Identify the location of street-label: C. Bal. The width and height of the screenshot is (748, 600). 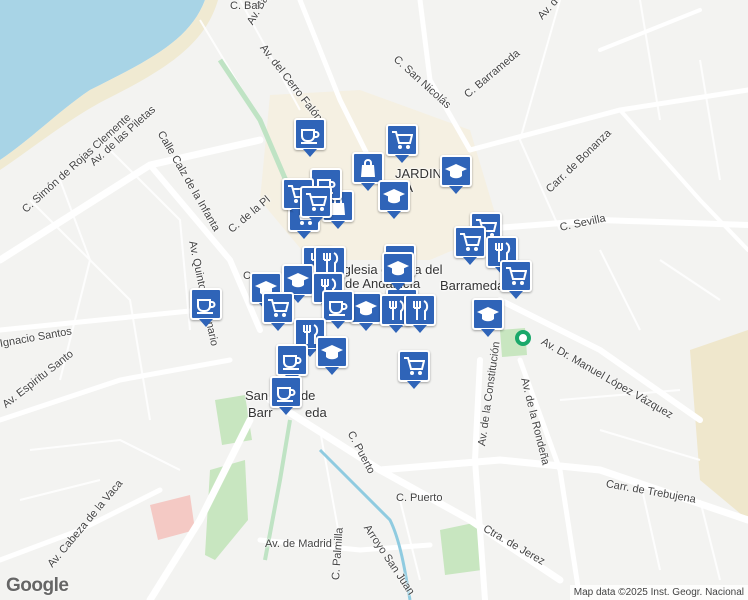
(245, 6).